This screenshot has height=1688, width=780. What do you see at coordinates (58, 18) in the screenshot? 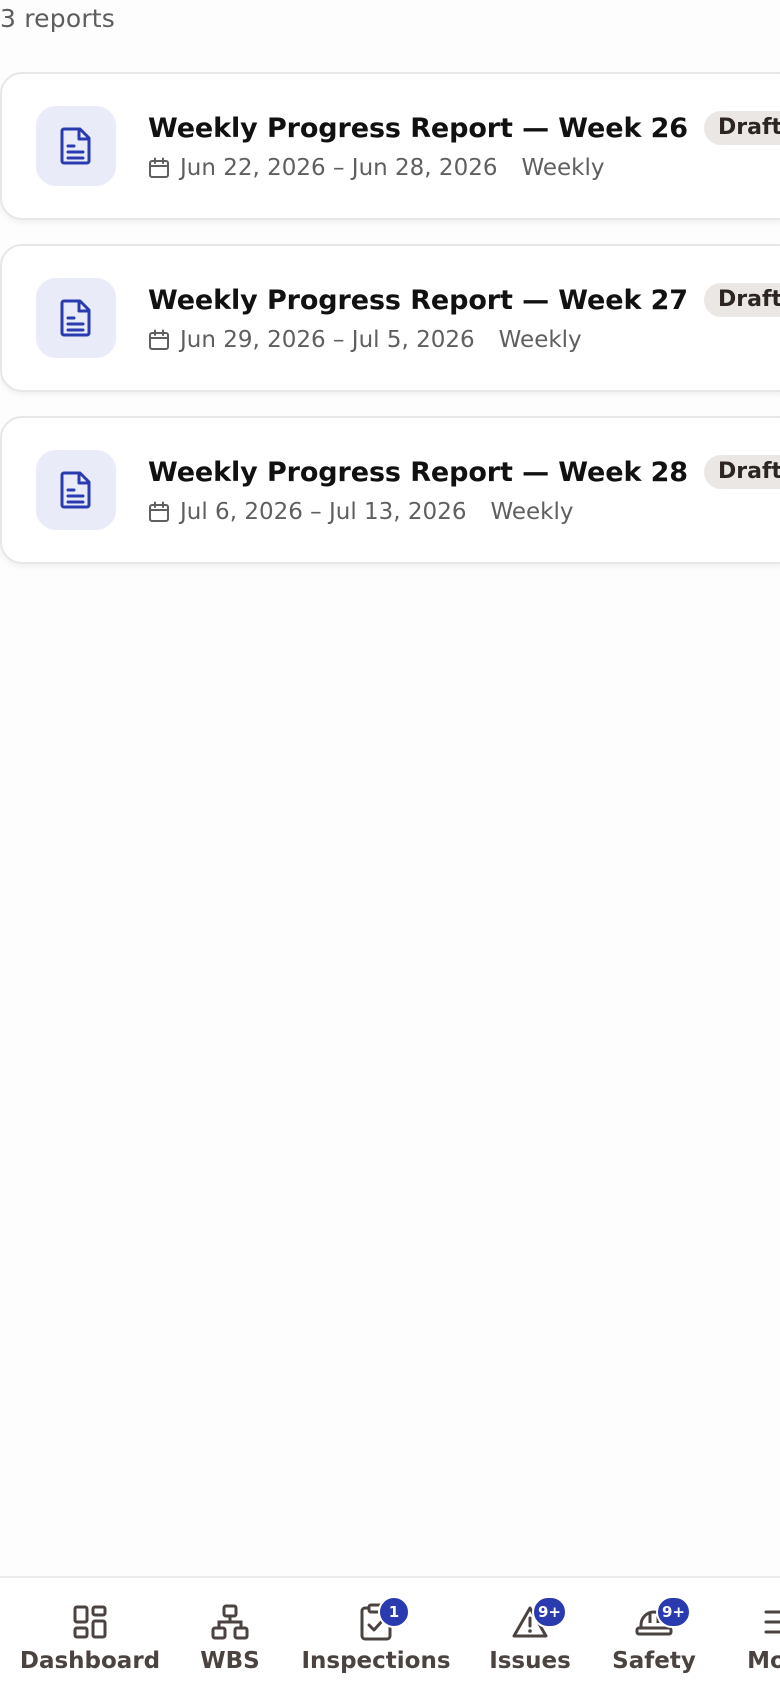
I see `report-count: 3 reports` at bounding box center [58, 18].